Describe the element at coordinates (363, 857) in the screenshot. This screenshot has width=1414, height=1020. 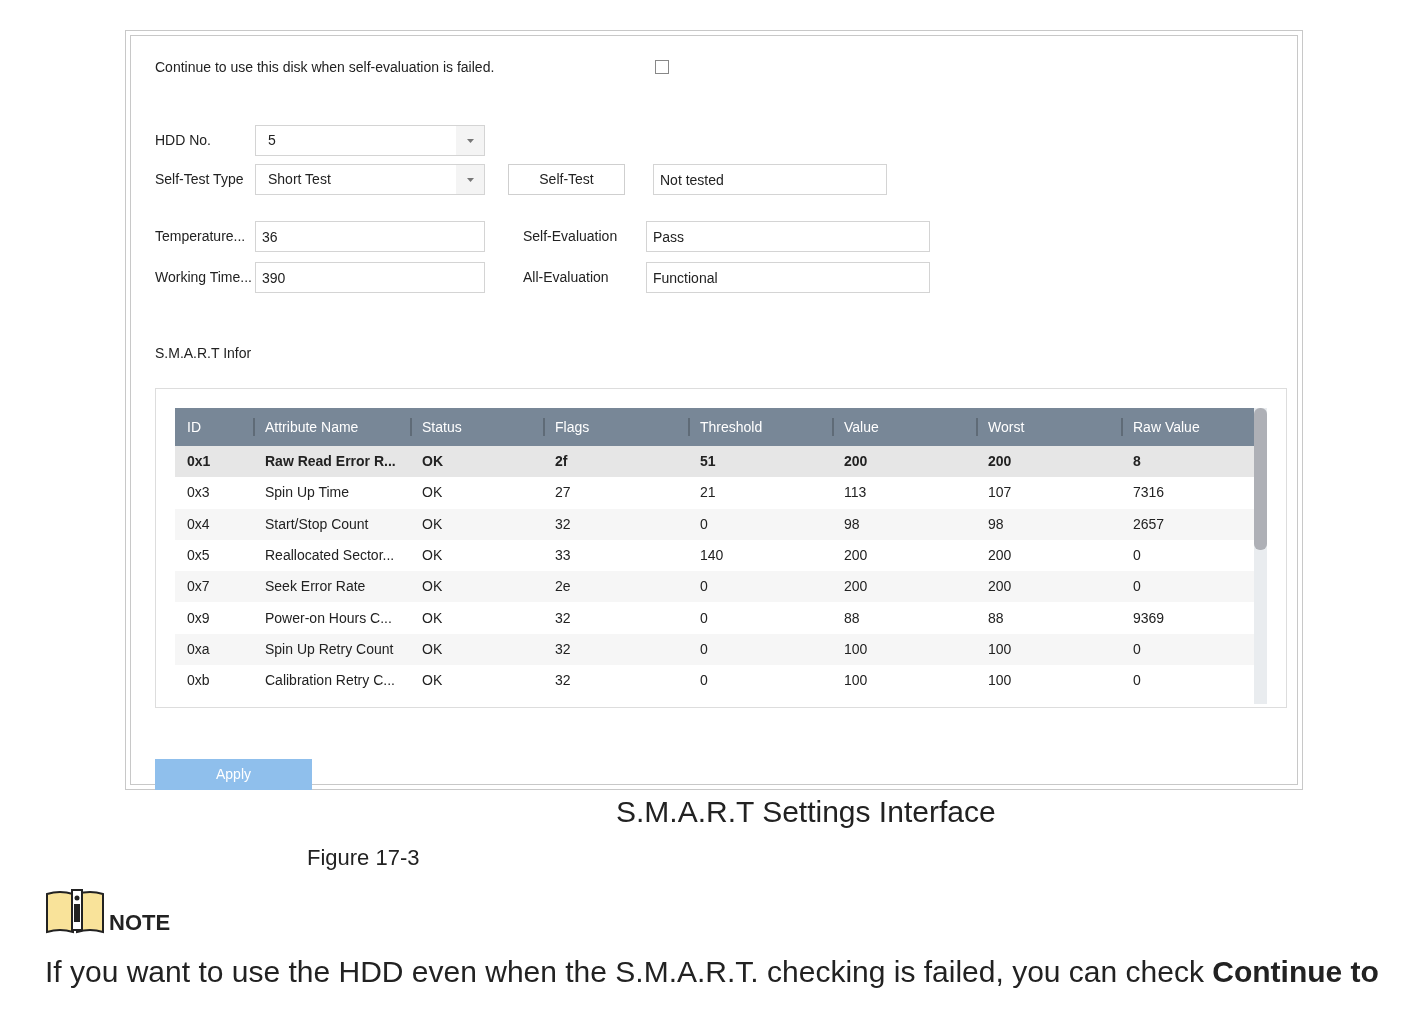
I see `figure-label: Figure 17-3` at that location.